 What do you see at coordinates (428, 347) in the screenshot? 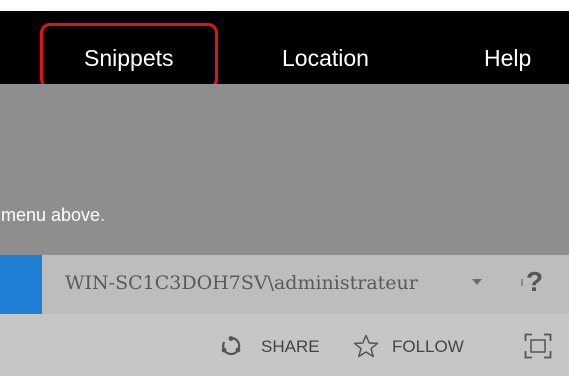
I see `follow-button: FOLLOW` at bounding box center [428, 347].